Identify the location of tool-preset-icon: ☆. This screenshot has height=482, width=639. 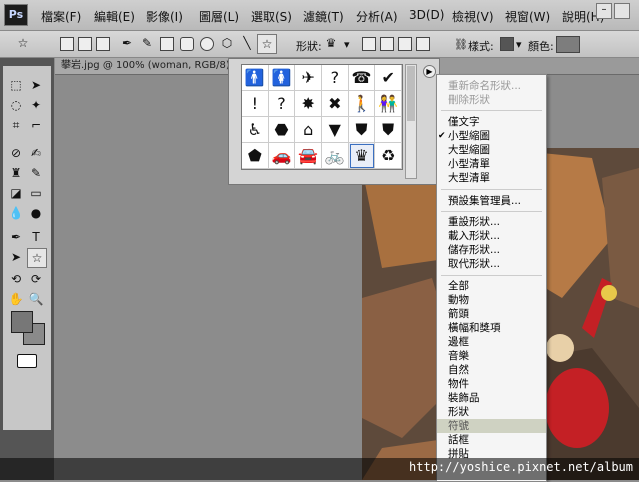
(23, 43).